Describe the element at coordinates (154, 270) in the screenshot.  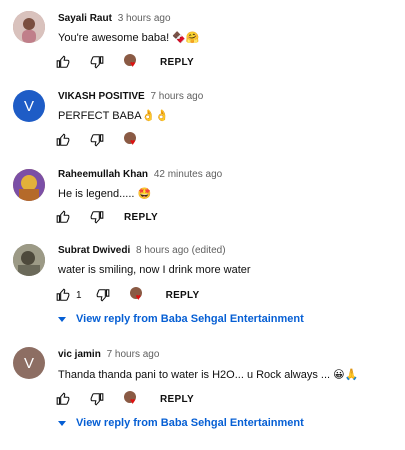
I see `comment-text: water is smiling, now I drink more water` at that location.